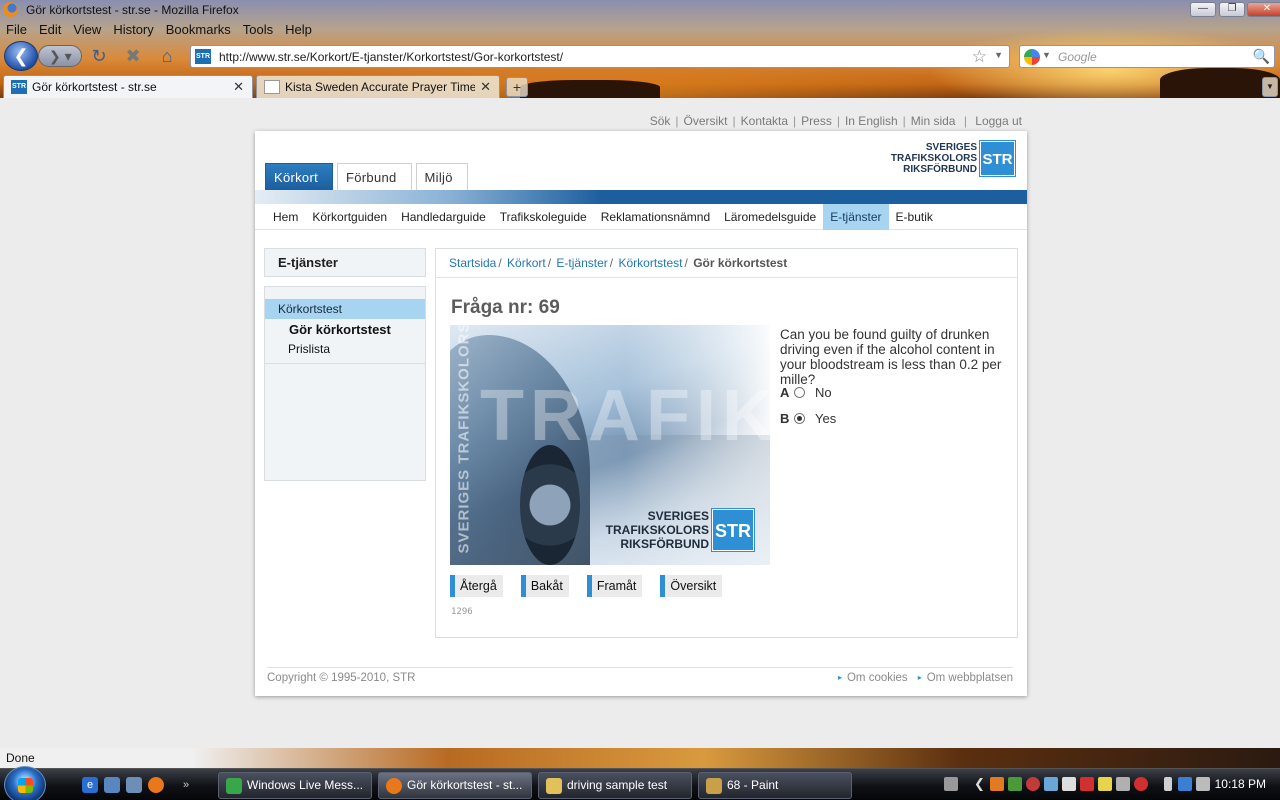 This screenshot has height=800, width=1280. What do you see at coordinates (660, 121) in the screenshot?
I see `link-sok: Sök` at bounding box center [660, 121].